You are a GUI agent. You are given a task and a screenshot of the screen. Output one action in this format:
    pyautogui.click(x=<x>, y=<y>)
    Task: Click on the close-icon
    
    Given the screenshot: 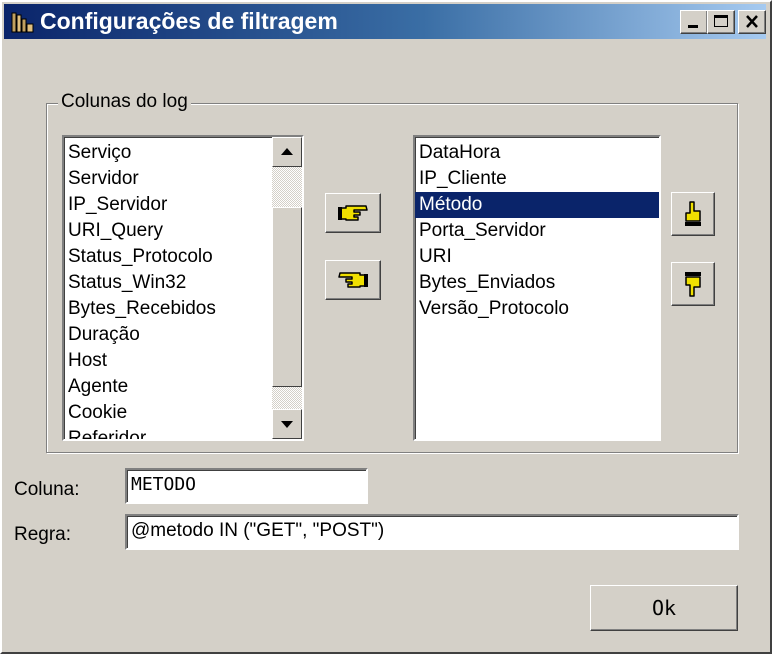 What is the action you would take?
    pyautogui.click(x=752, y=21)
    